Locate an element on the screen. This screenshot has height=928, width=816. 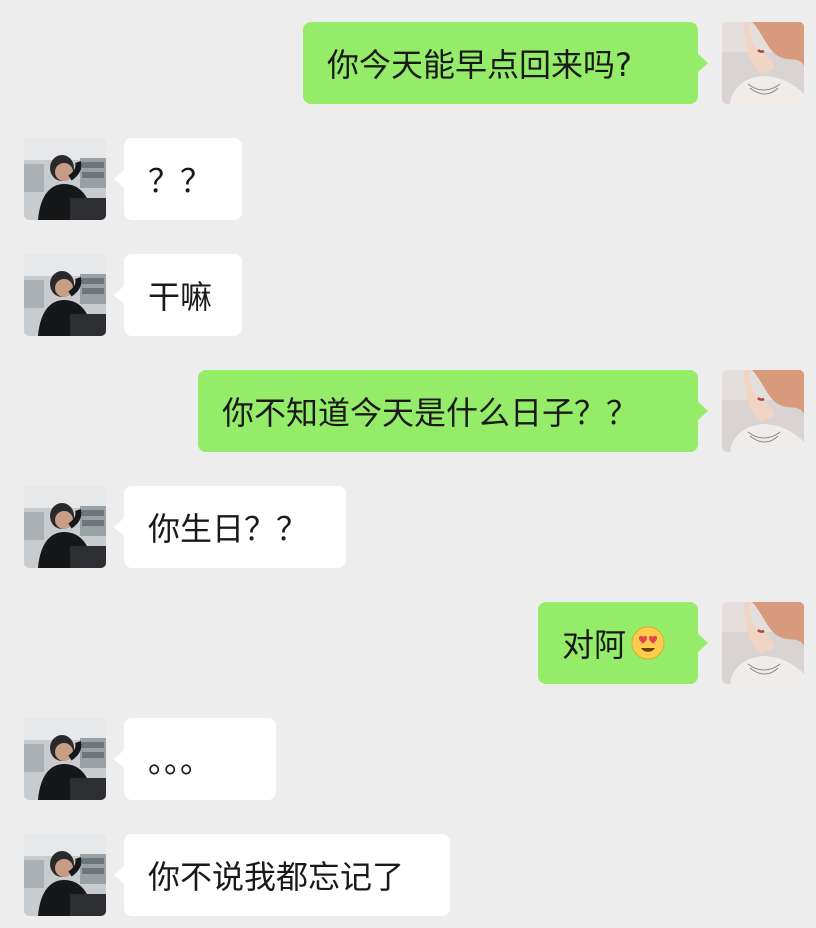
message-bubble-outgoing: 你不知道今天是什么日子？？ is located at coordinates (453, 411).